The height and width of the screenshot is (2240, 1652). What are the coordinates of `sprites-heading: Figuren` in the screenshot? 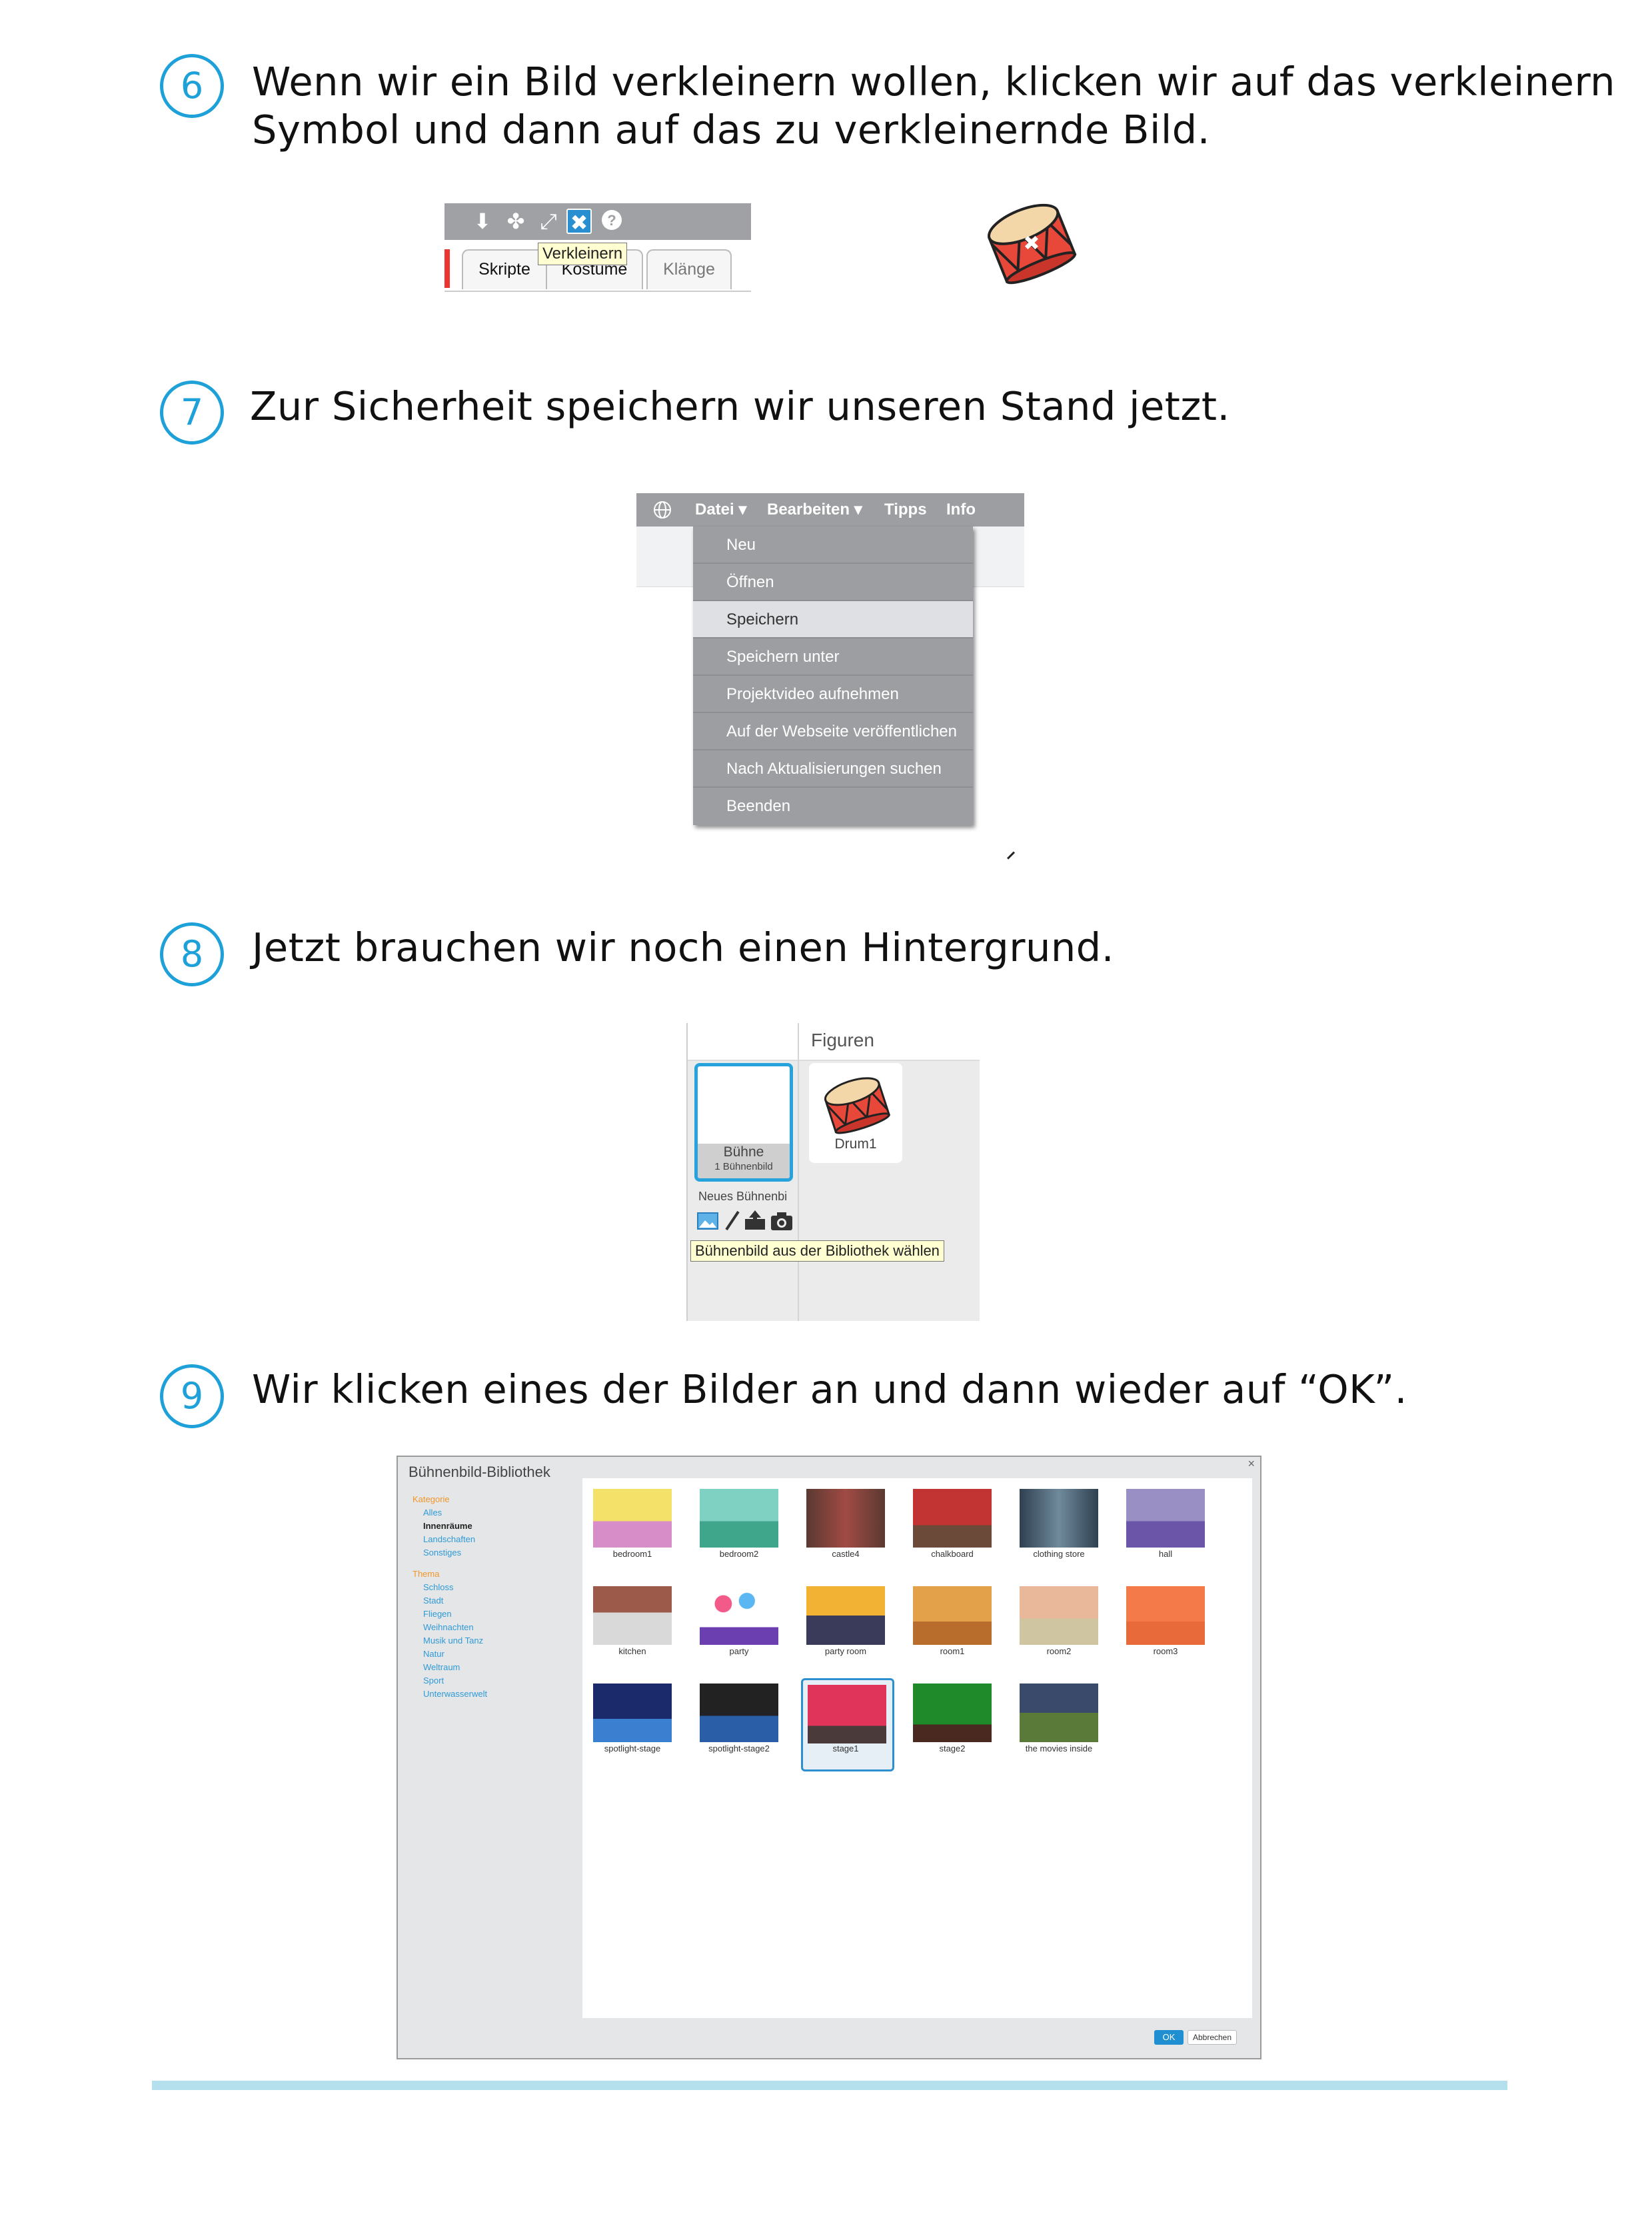 It's located at (842, 1040).